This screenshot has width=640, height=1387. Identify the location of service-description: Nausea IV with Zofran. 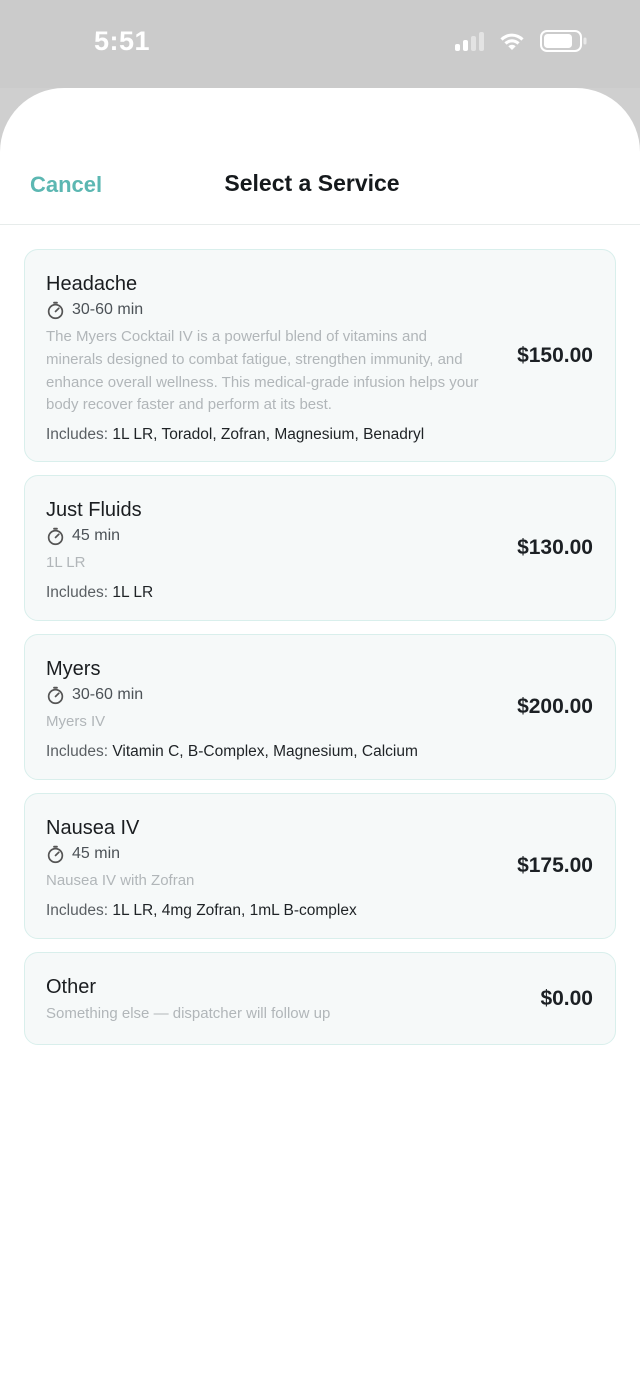
(120, 880).